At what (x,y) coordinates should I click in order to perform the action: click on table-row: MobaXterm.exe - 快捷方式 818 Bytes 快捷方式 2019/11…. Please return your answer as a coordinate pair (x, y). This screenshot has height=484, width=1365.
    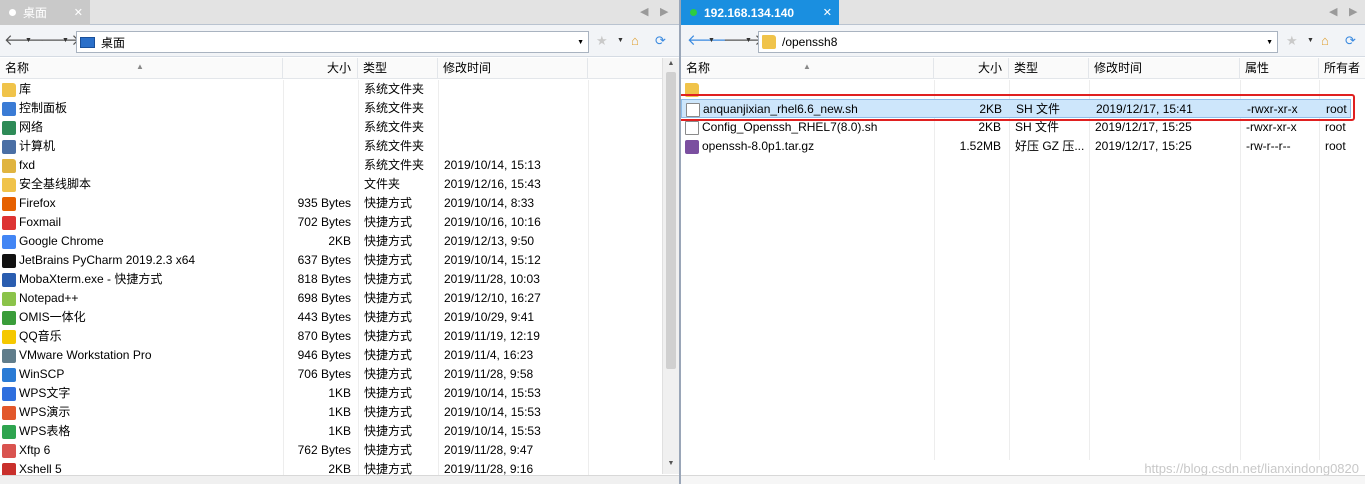
    Looking at the image, I should click on (331, 279).